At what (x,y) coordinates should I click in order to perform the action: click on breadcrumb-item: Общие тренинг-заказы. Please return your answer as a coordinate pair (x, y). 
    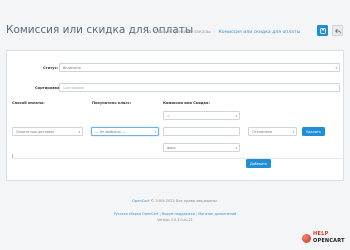
    Looking at the image, I should click on (182, 32).